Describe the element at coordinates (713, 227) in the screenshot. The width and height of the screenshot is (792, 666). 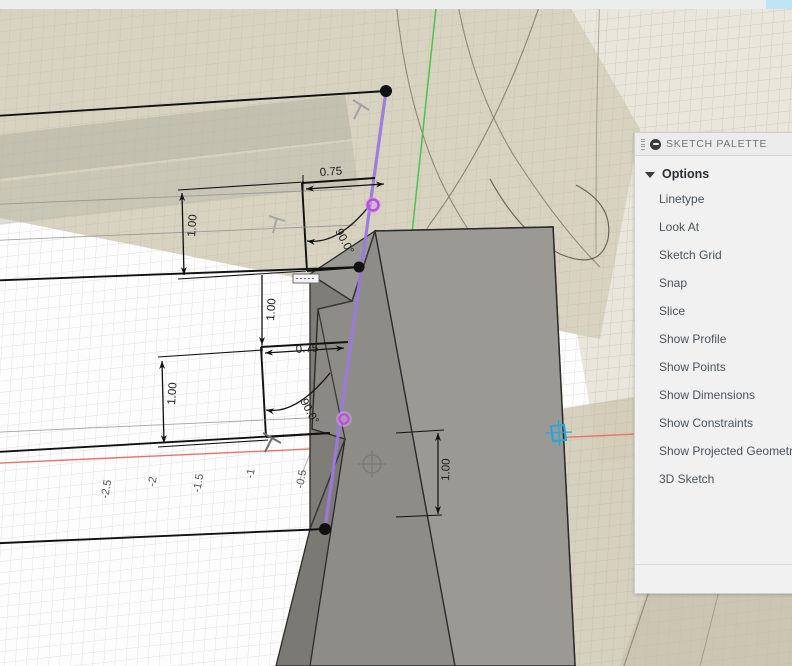
I see `palette-option-look-at: Look At` at that location.